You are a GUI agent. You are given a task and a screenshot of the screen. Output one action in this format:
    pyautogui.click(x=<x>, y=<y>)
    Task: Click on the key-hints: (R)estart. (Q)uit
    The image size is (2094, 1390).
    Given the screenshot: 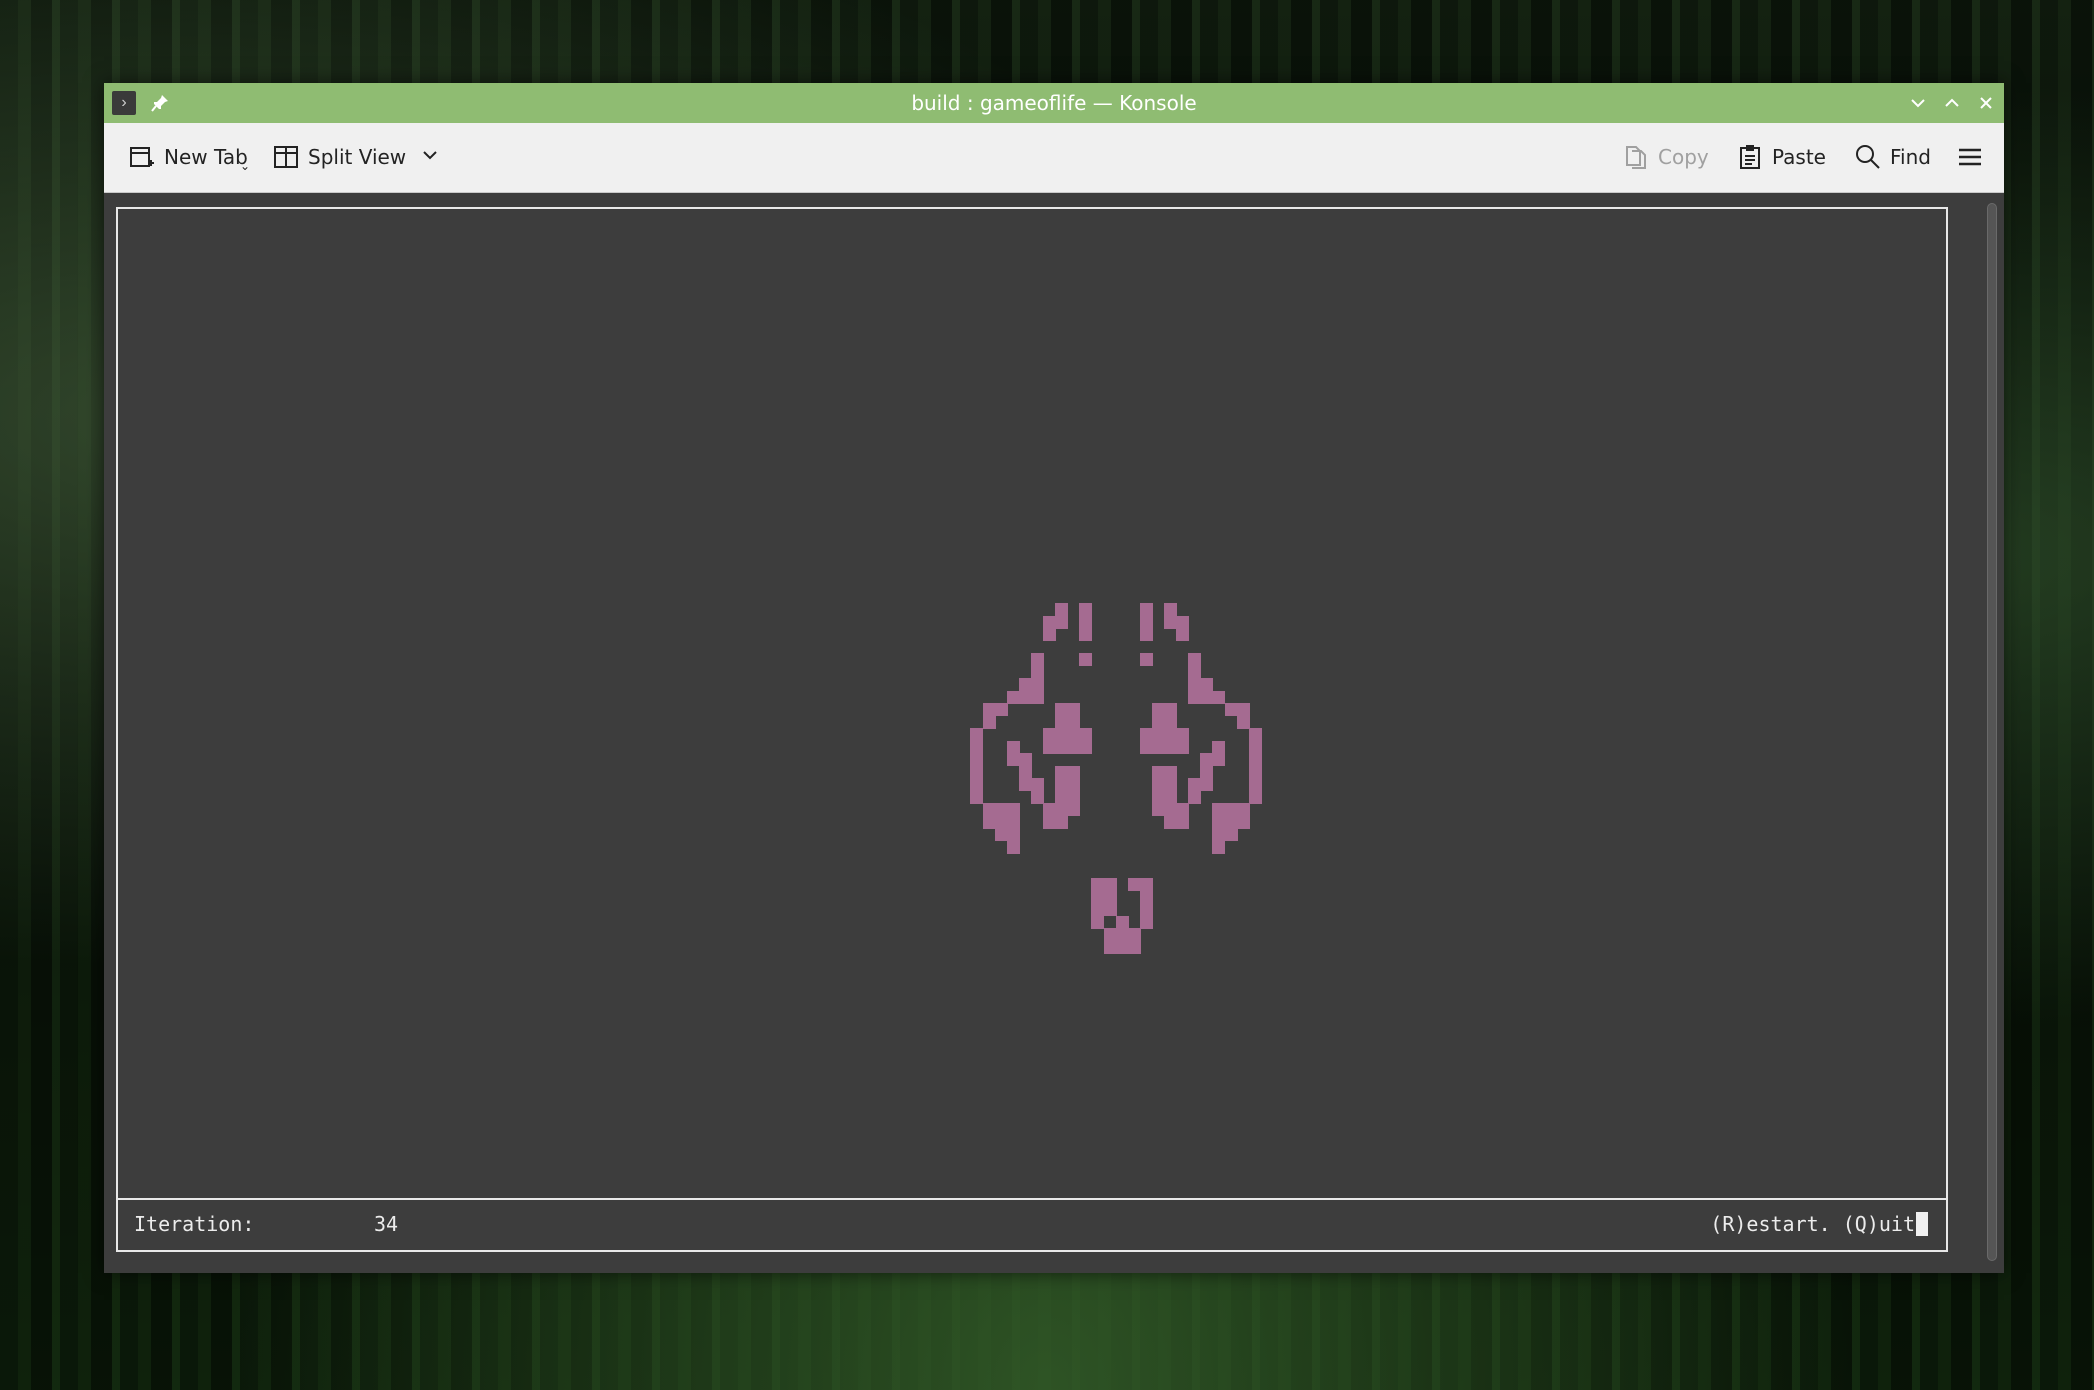 What is the action you would take?
    pyautogui.click(x=1819, y=1224)
    